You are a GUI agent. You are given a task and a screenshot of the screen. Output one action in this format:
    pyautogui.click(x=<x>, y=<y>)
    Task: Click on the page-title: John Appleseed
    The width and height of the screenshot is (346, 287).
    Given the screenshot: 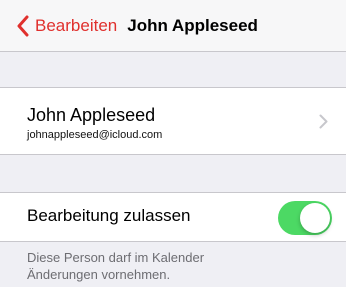 What is the action you would take?
    pyautogui.click(x=192, y=25)
    